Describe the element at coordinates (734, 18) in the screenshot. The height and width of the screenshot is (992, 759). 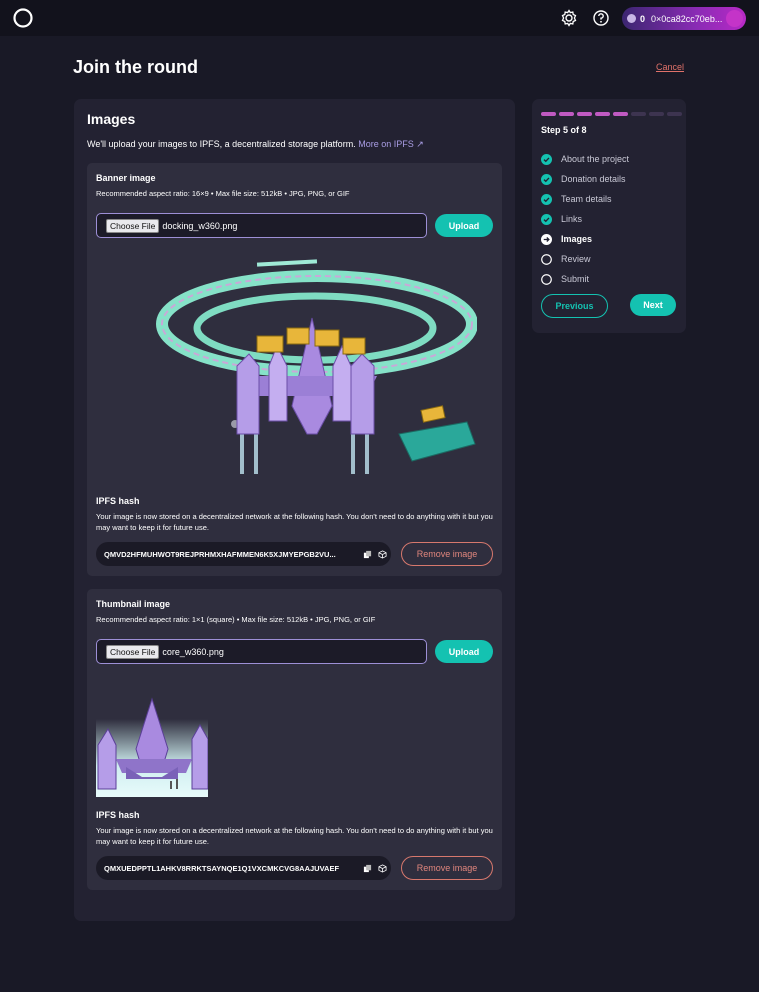
I see `avatar` at that location.